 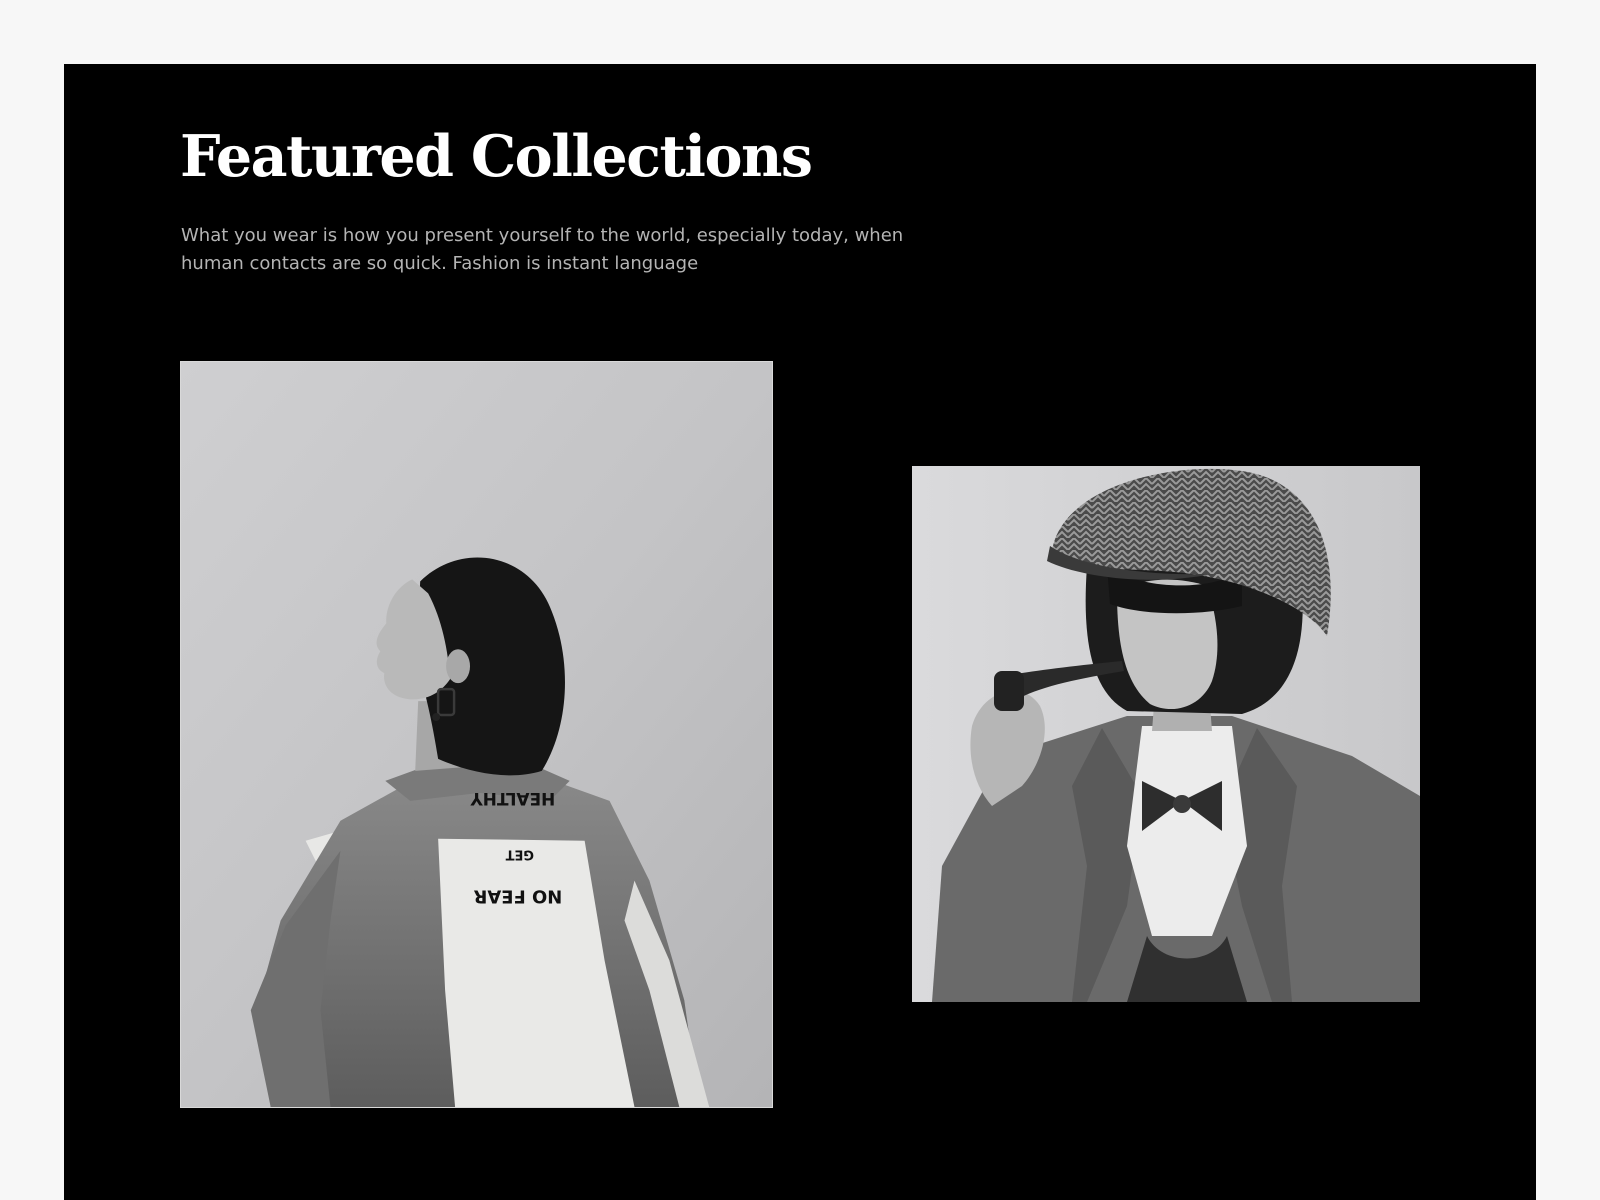 I want to click on jacket-print-get: GET, so click(x=520, y=854).